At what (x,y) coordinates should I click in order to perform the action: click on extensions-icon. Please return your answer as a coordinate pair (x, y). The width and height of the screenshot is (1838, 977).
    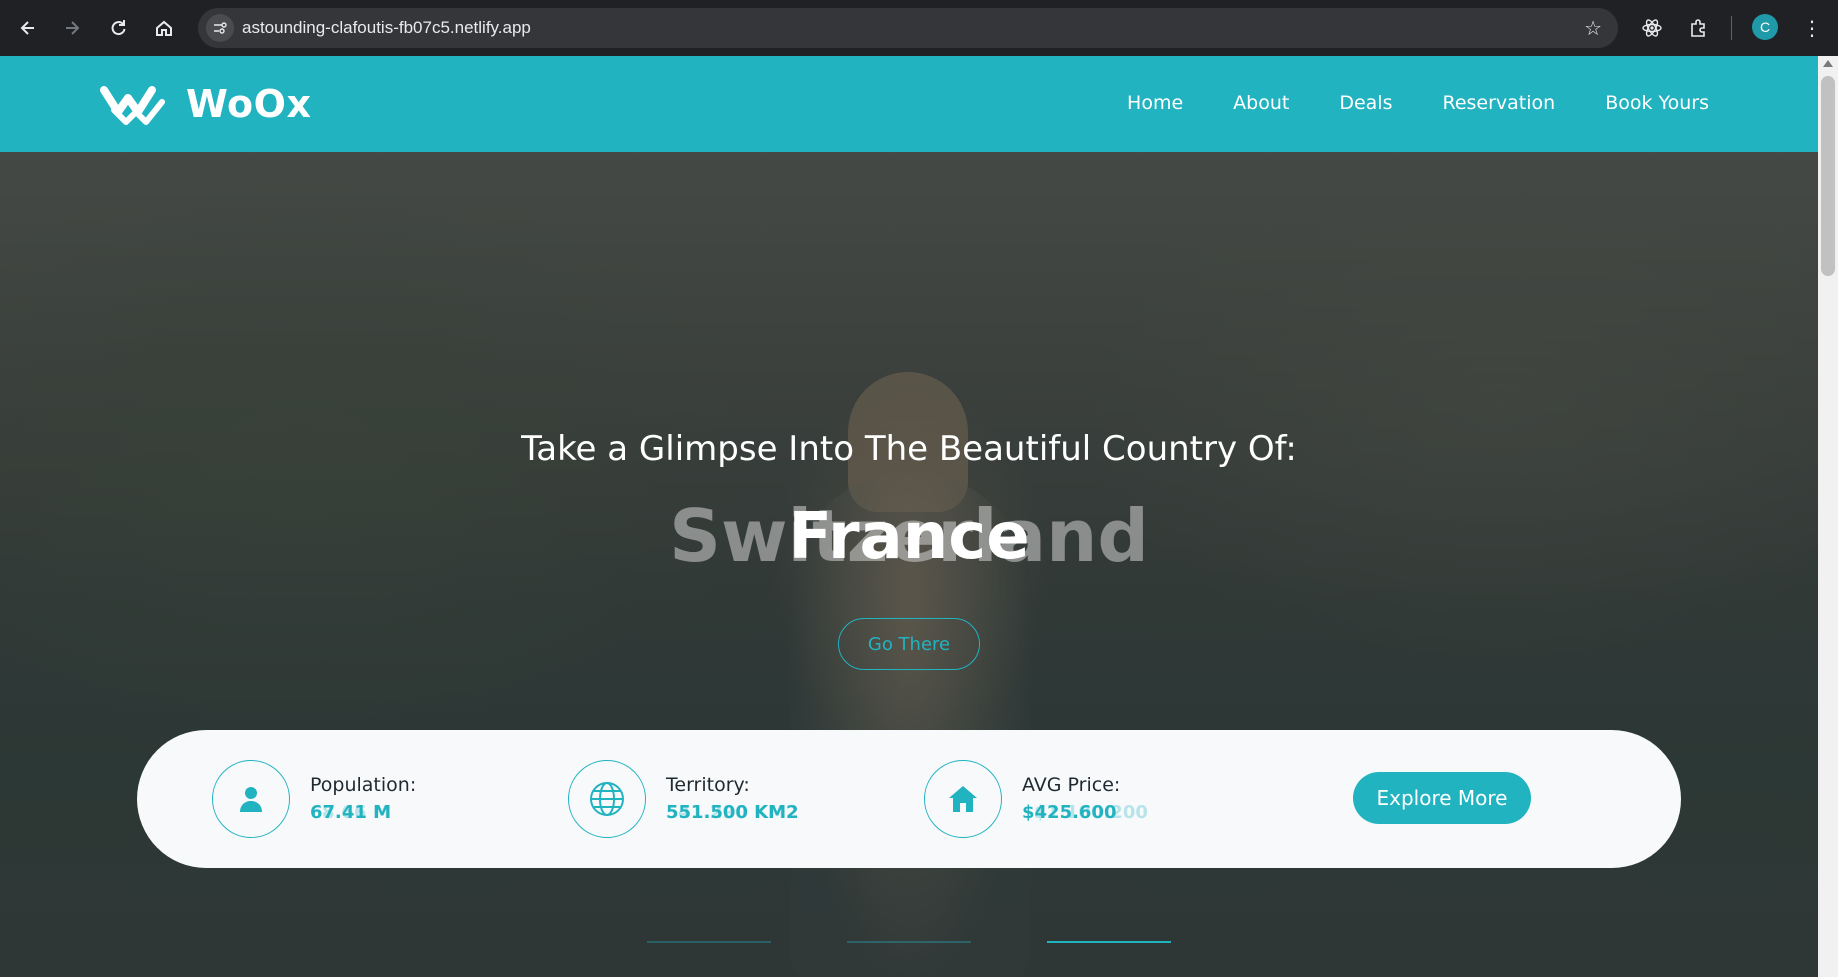
    Looking at the image, I should click on (1698, 28).